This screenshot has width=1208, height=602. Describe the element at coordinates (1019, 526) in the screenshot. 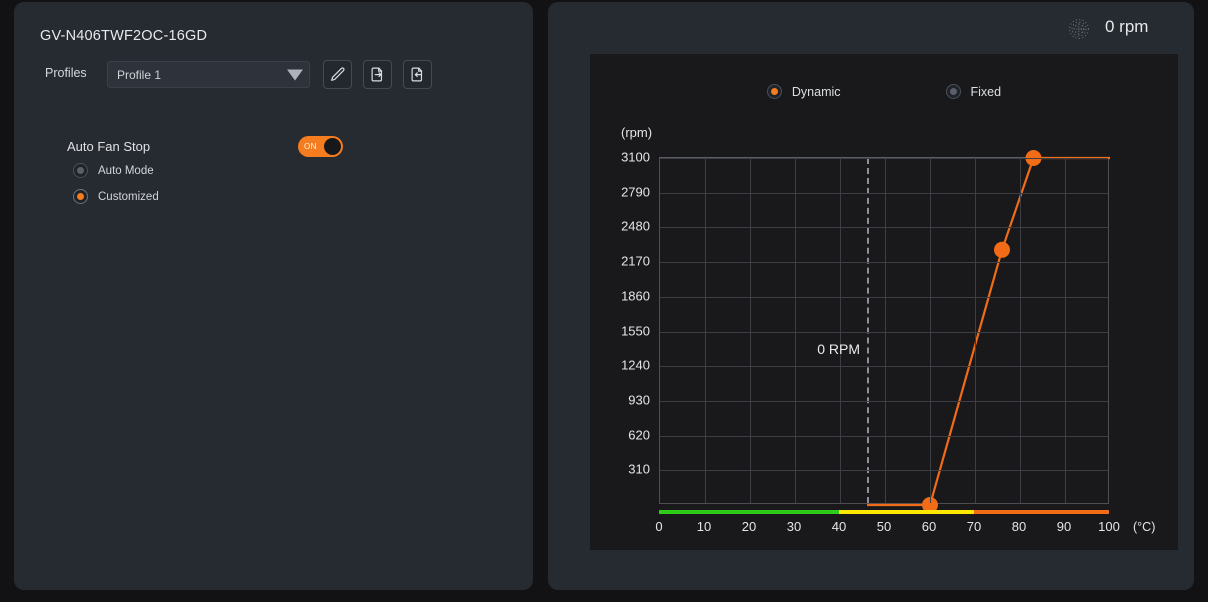

I see `x-tick-label: 80` at that location.